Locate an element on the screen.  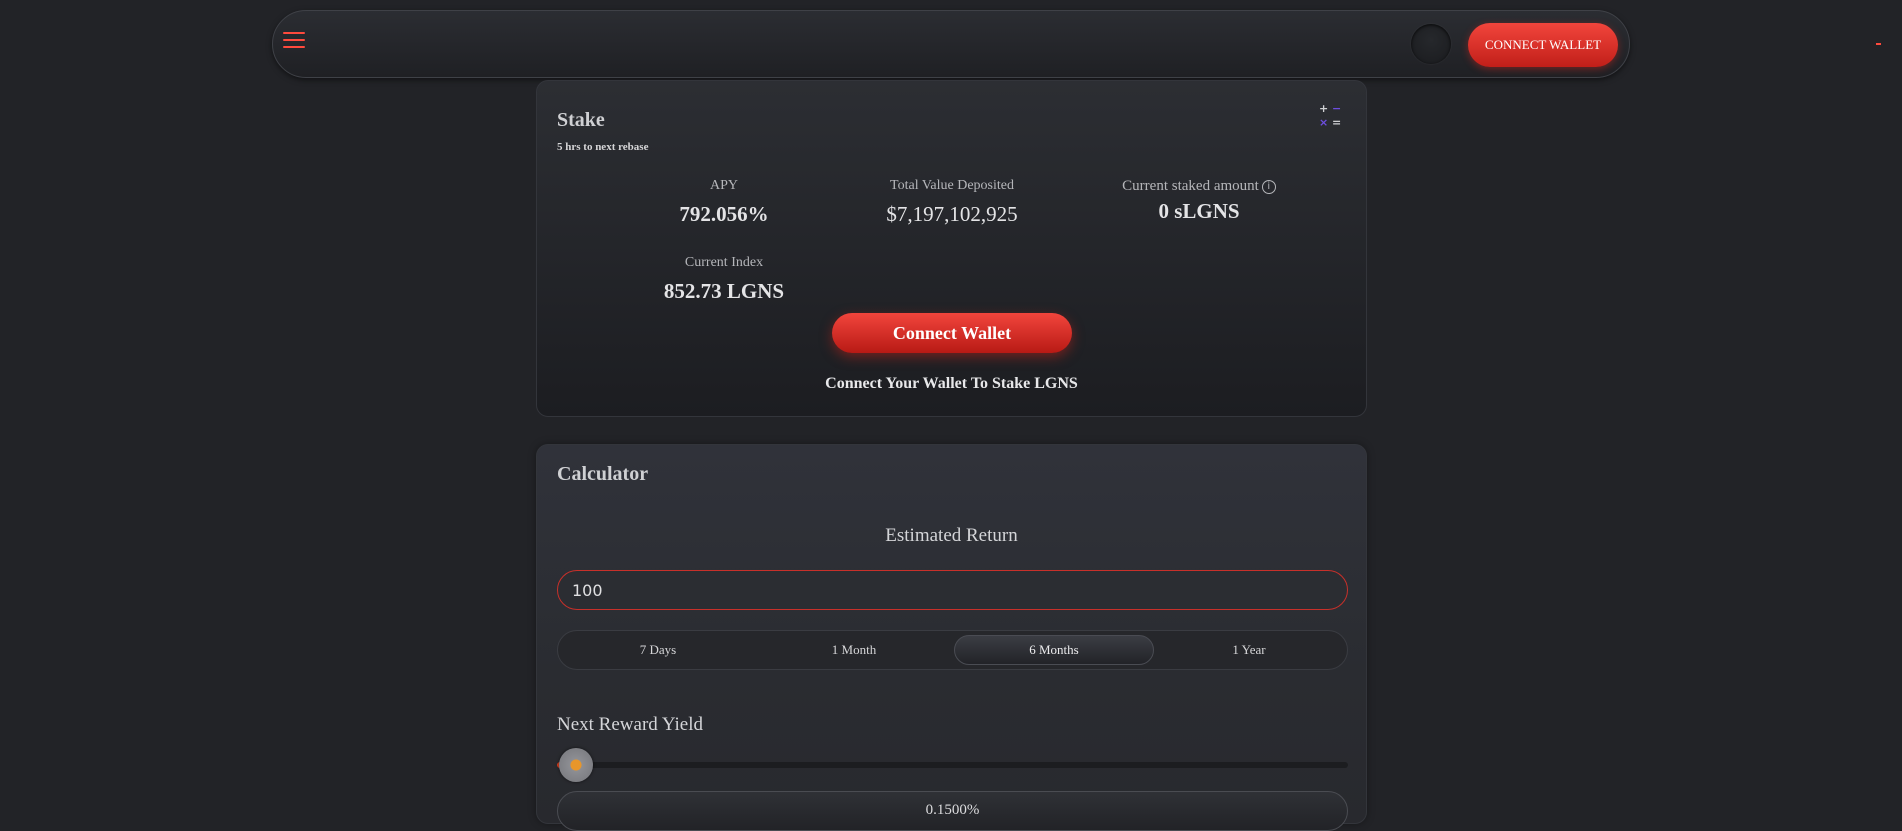
apy-label: APY is located at coordinates (723, 185).